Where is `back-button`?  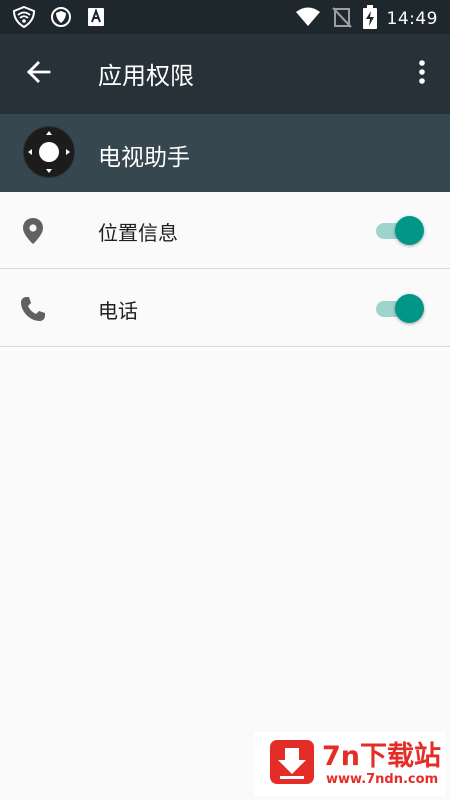
back-button is located at coordinates (38, 74).